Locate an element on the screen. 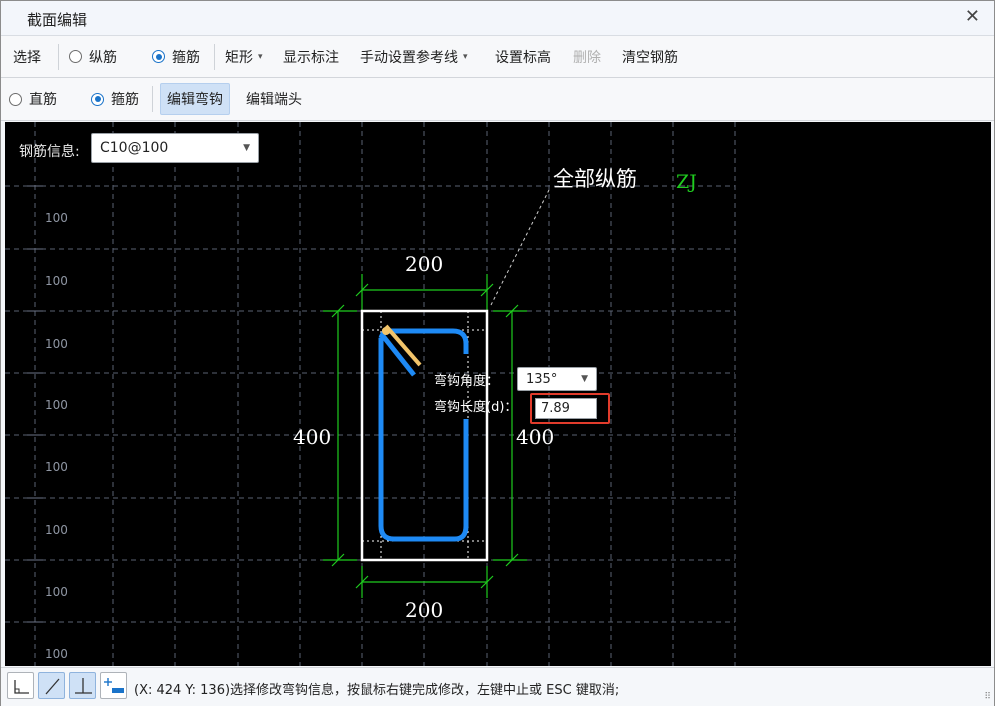 Image resolution: width=995 pixels, height=706 pixels. callout-label: 全部纵筋 is located at coordinates (595, 179).